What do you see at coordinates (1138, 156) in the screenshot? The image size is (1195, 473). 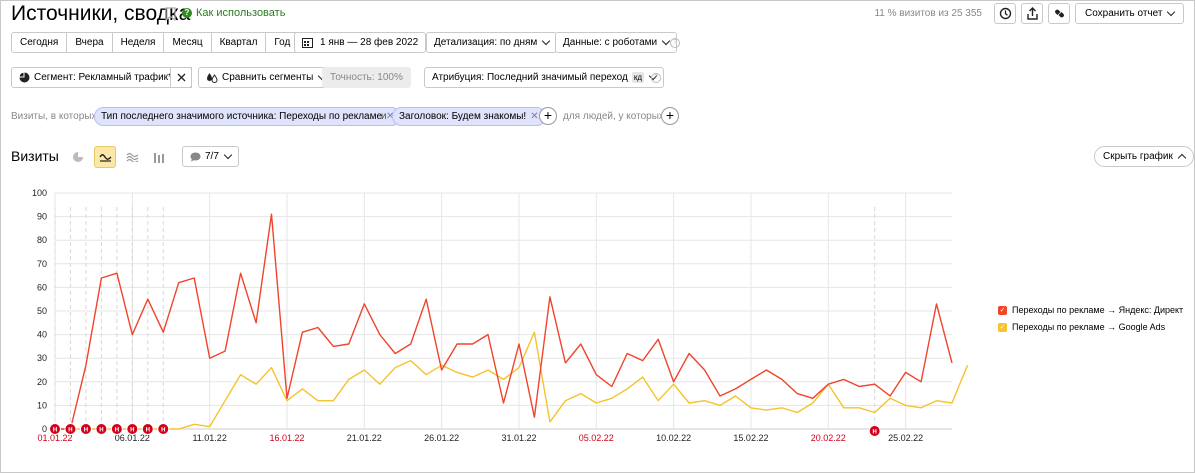 I see `hide-chart-label: Скрыть график` at bounding box center [1138, 156].